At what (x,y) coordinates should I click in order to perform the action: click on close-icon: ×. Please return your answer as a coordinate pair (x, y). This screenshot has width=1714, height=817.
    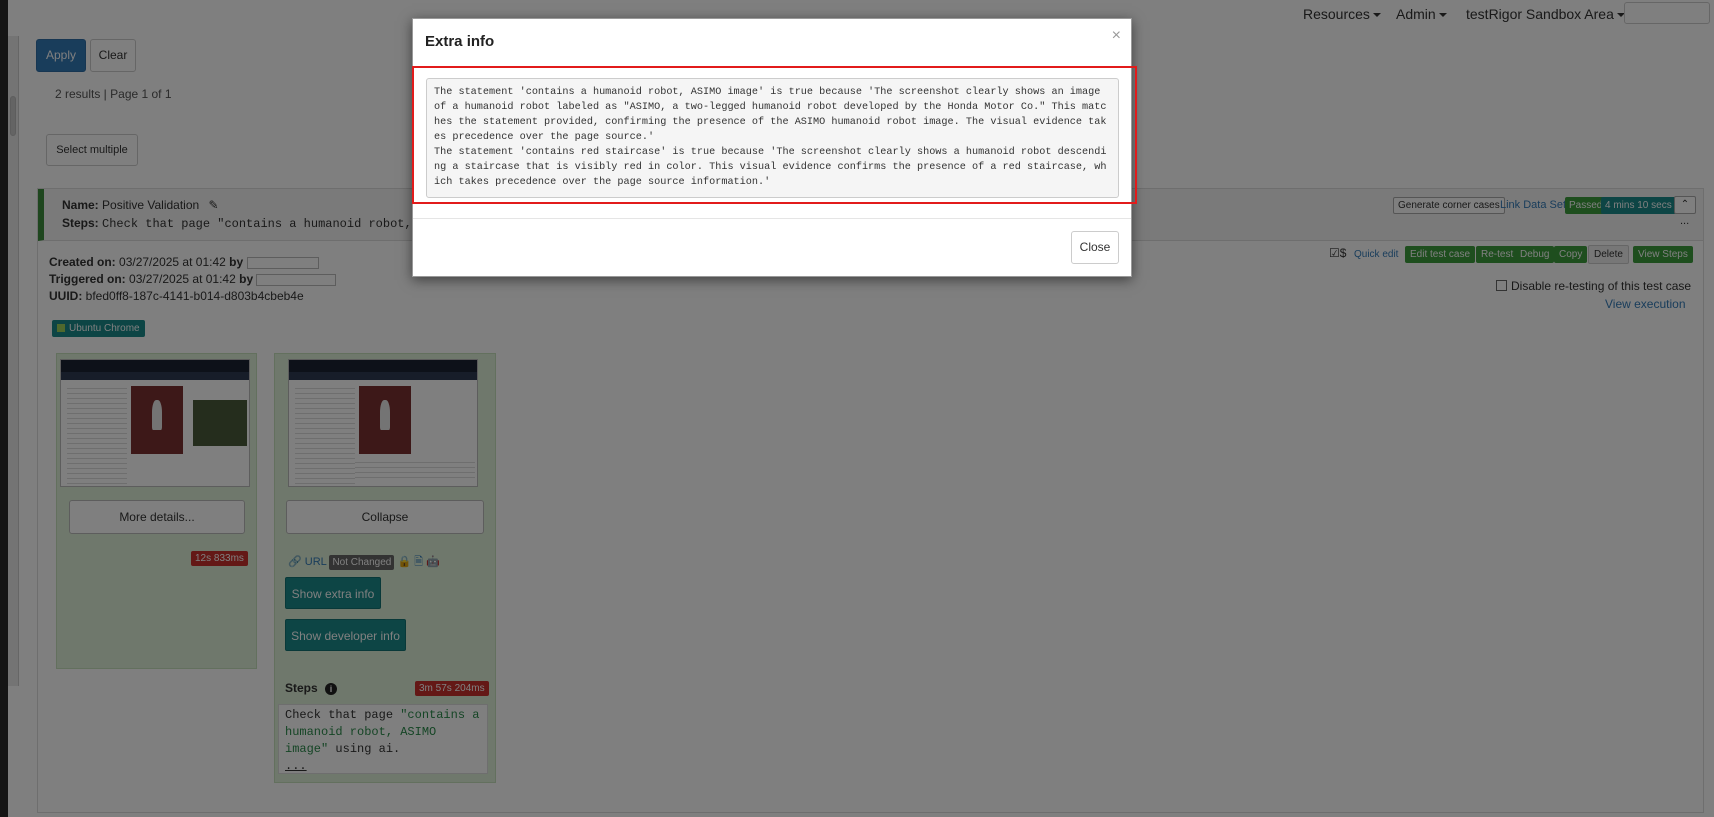
    Looking at the image, I should click on (1116, 36).